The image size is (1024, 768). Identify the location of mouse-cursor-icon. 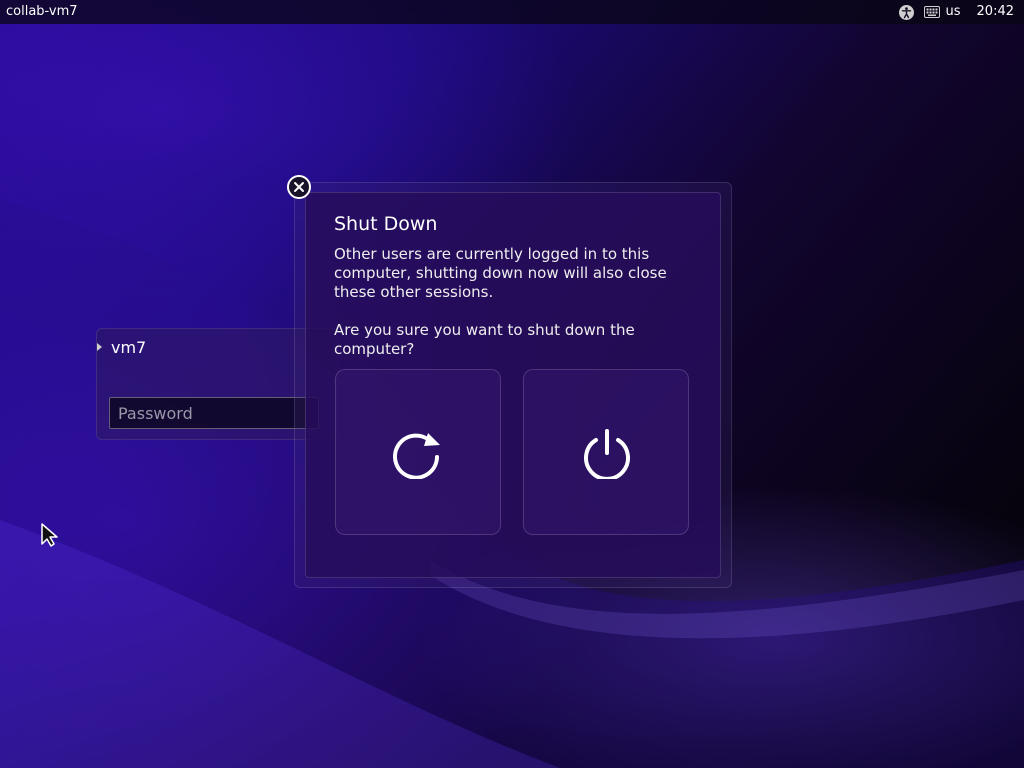
(49, 535).